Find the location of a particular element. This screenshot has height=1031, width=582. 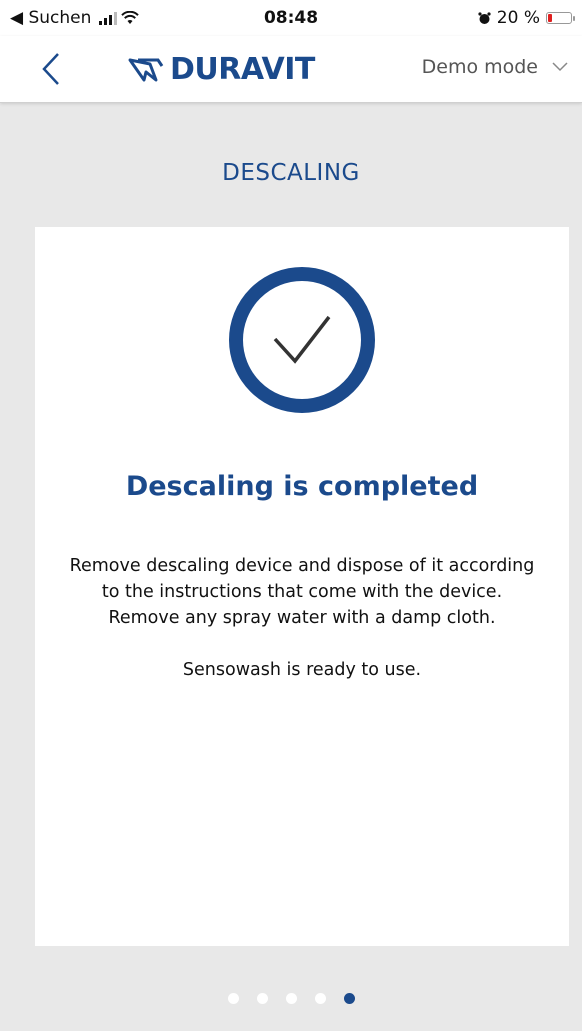

brand-logo: DURAVIT is located at coordinates (221, 69).